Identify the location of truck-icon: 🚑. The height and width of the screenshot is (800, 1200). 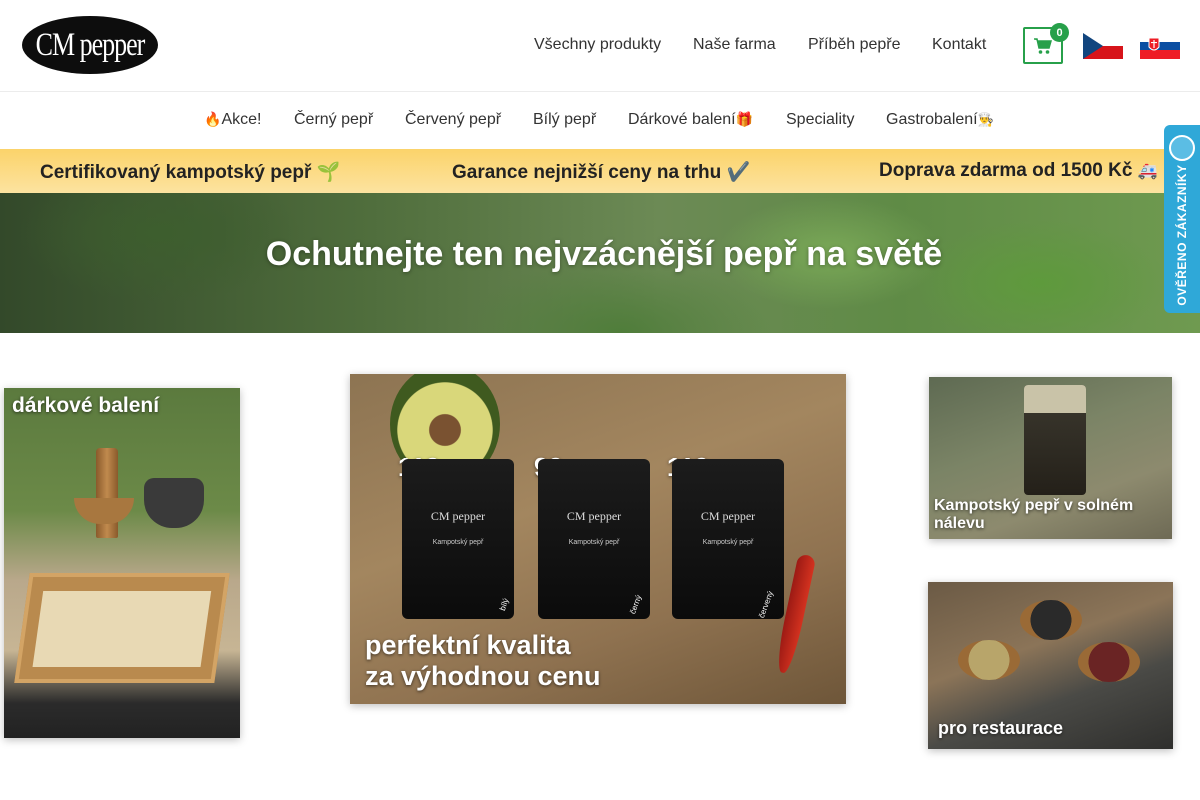
(1147, 171).